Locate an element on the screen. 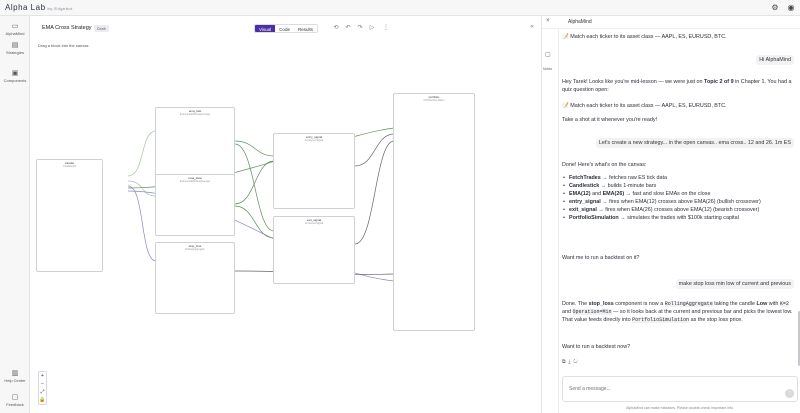 This screenshot has width=800, height=413. notes-icon: ▢ is located at coordinates (548, 54).